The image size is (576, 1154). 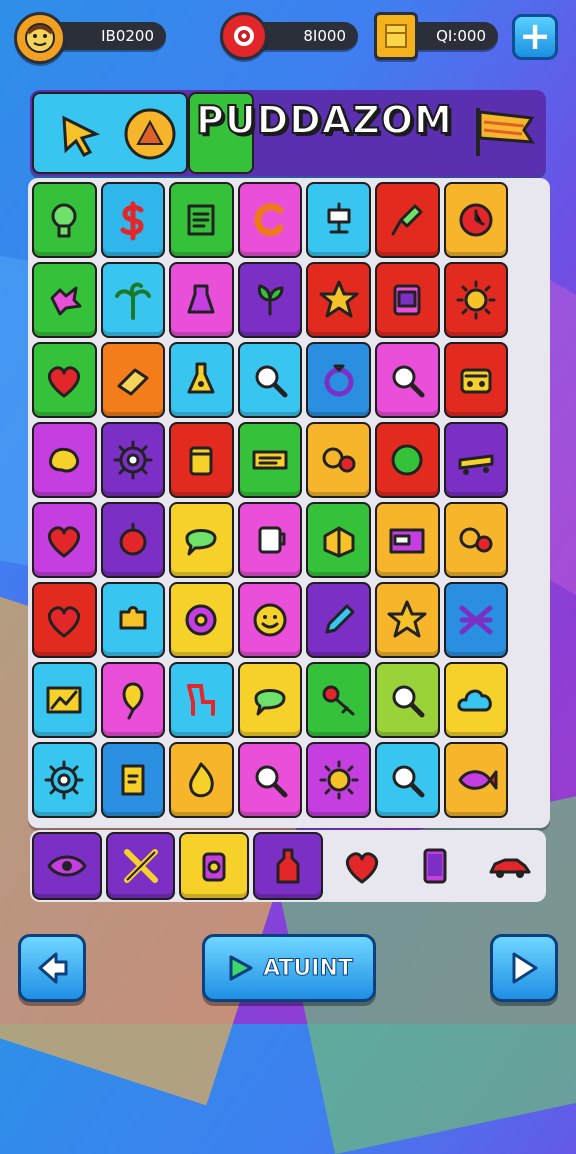 What do you see at coordinates (324, 120) in the screenshot?
I see `game-title: PUDDAZOM` at bounding box center [324, 120].